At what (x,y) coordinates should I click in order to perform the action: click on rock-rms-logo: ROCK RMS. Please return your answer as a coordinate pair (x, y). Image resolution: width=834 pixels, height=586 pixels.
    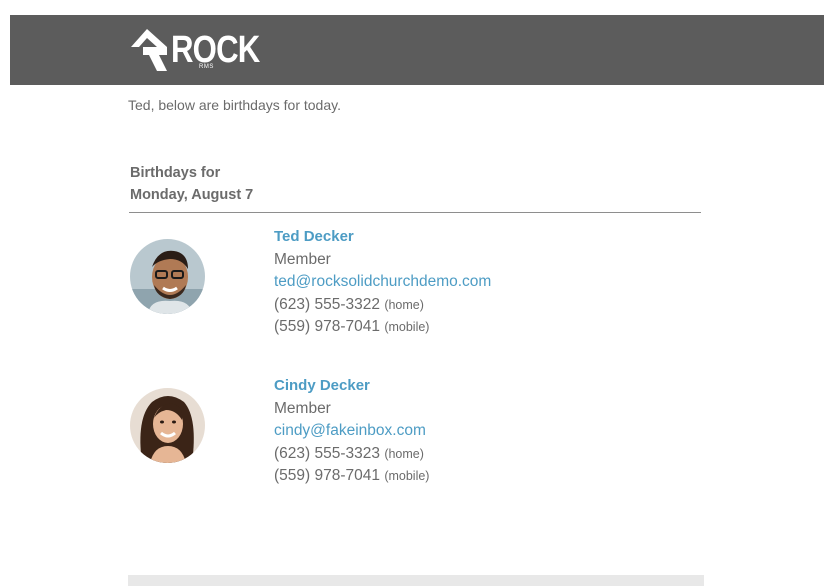
    Looking at the image, I should click on (193, 50).